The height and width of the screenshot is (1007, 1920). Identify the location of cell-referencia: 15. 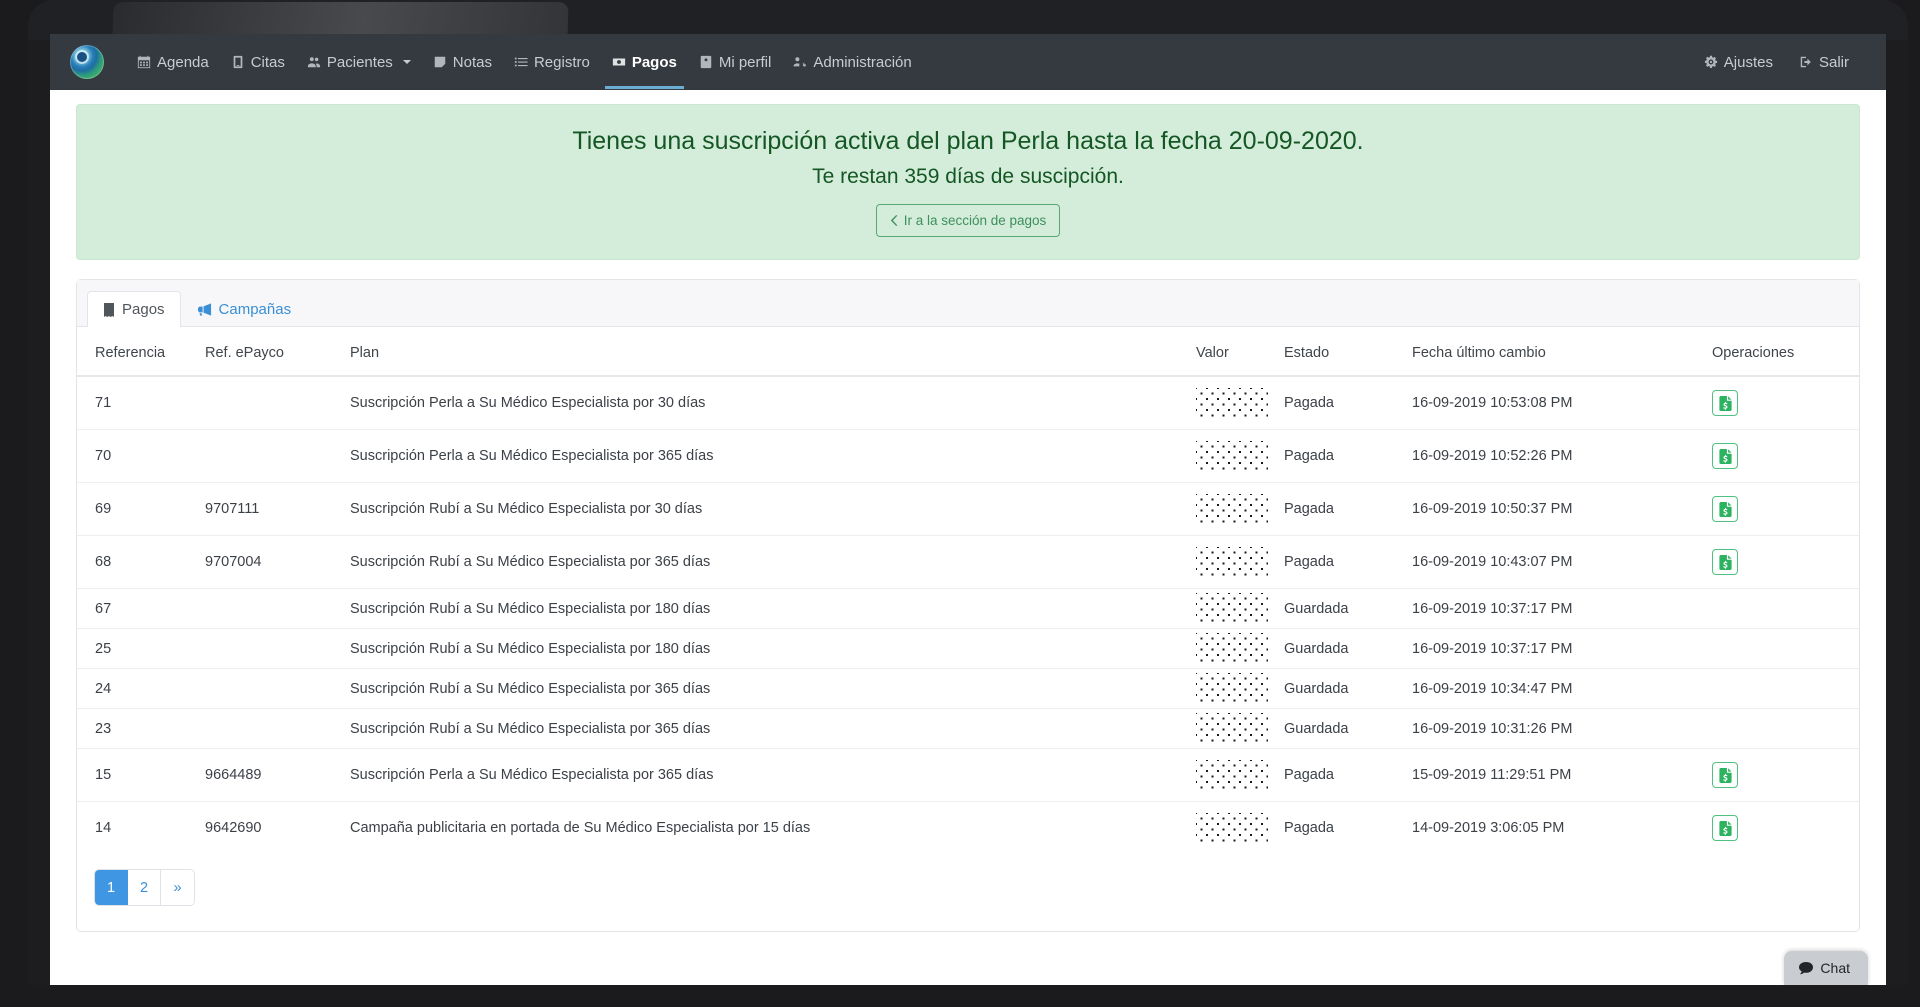
(137, 775).